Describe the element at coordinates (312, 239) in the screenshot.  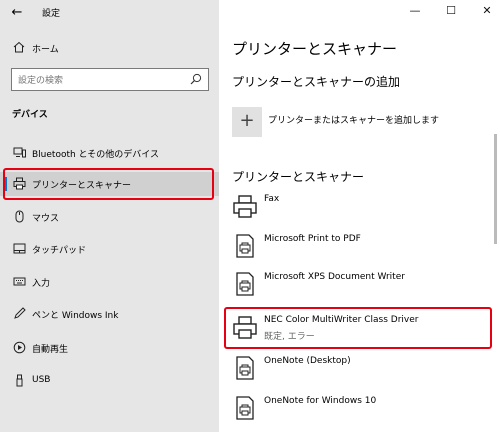
I see `printer-name: Microsoft Print to PDF` at that location.